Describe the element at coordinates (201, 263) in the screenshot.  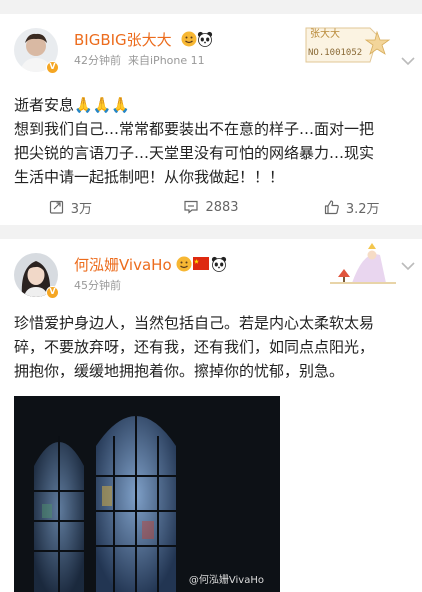
I see `flag-icon` at that location.